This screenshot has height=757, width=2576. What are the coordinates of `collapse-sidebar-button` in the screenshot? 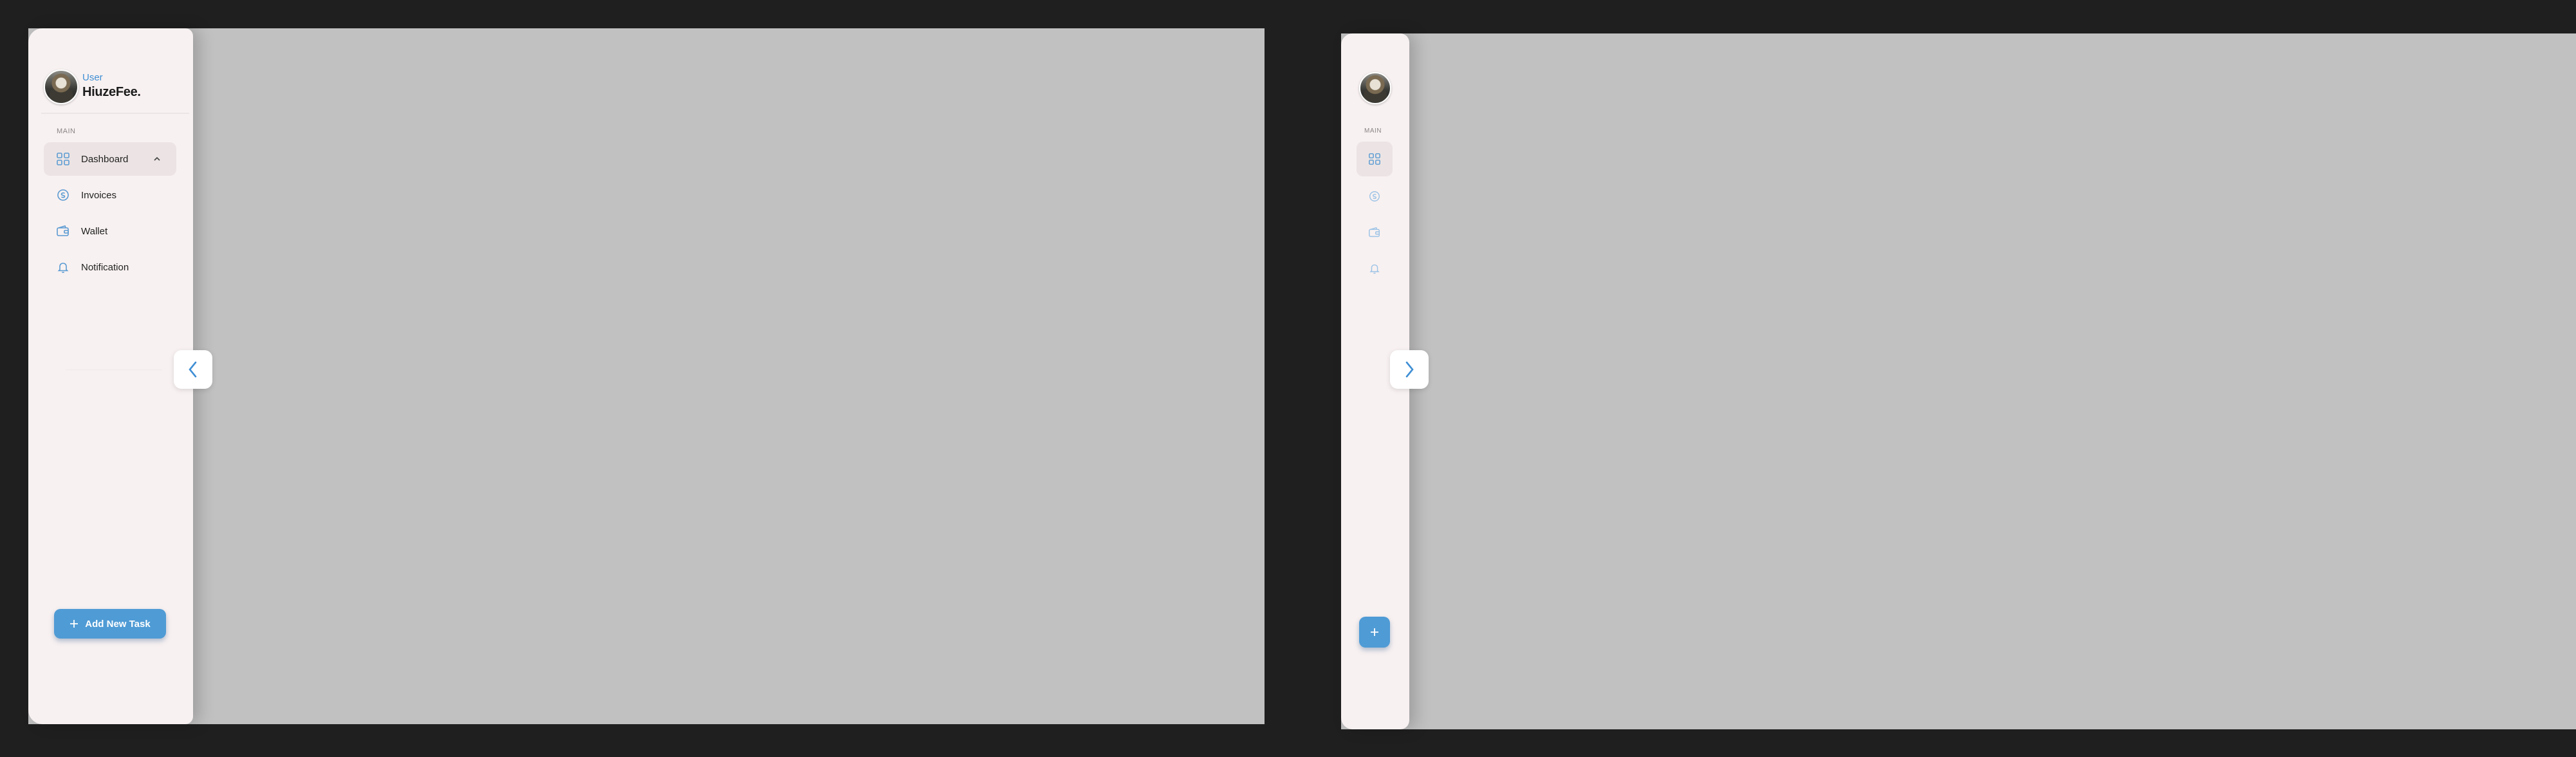 It's located at (193, 369).